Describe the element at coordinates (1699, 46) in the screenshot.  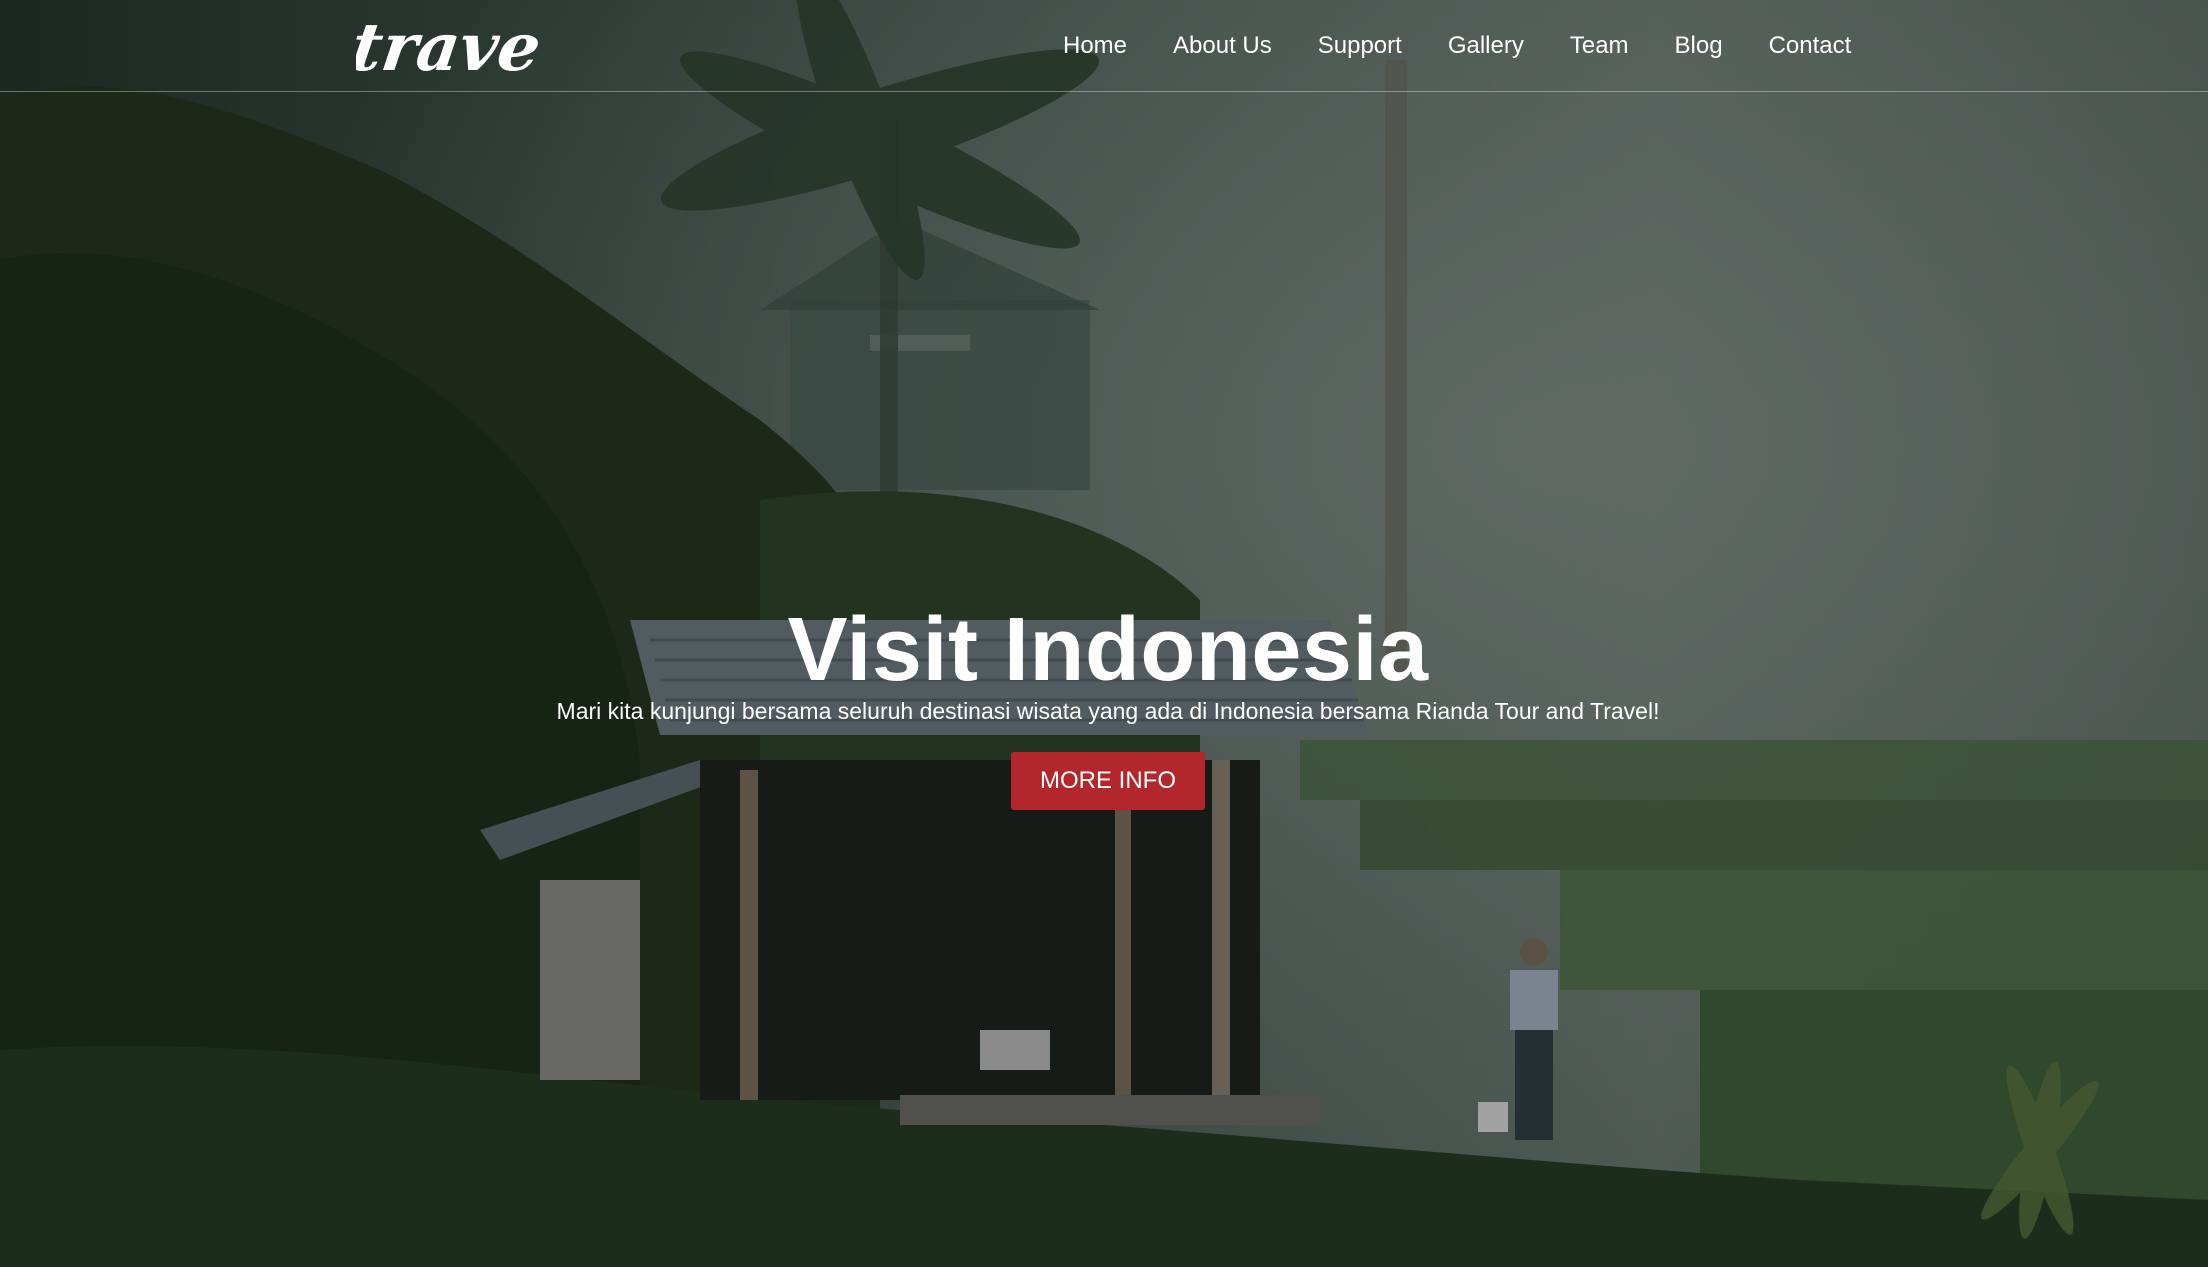
I see `nav-item-blog: Blog` at that location.